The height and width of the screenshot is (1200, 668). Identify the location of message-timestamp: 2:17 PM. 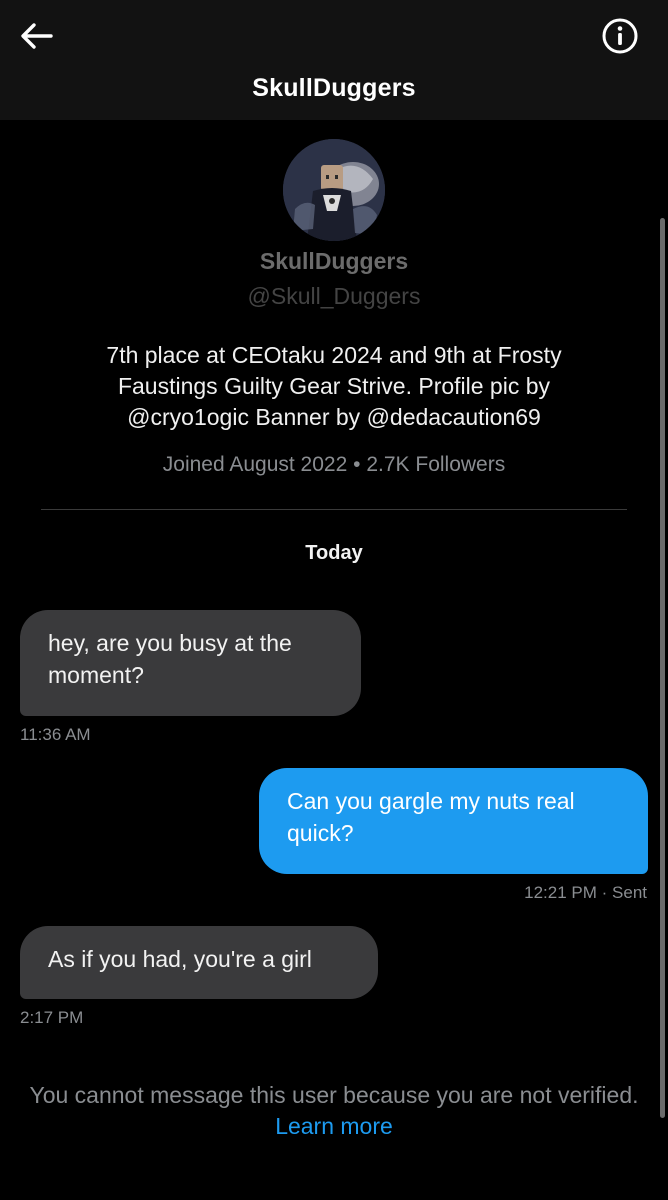
(52, 1017).